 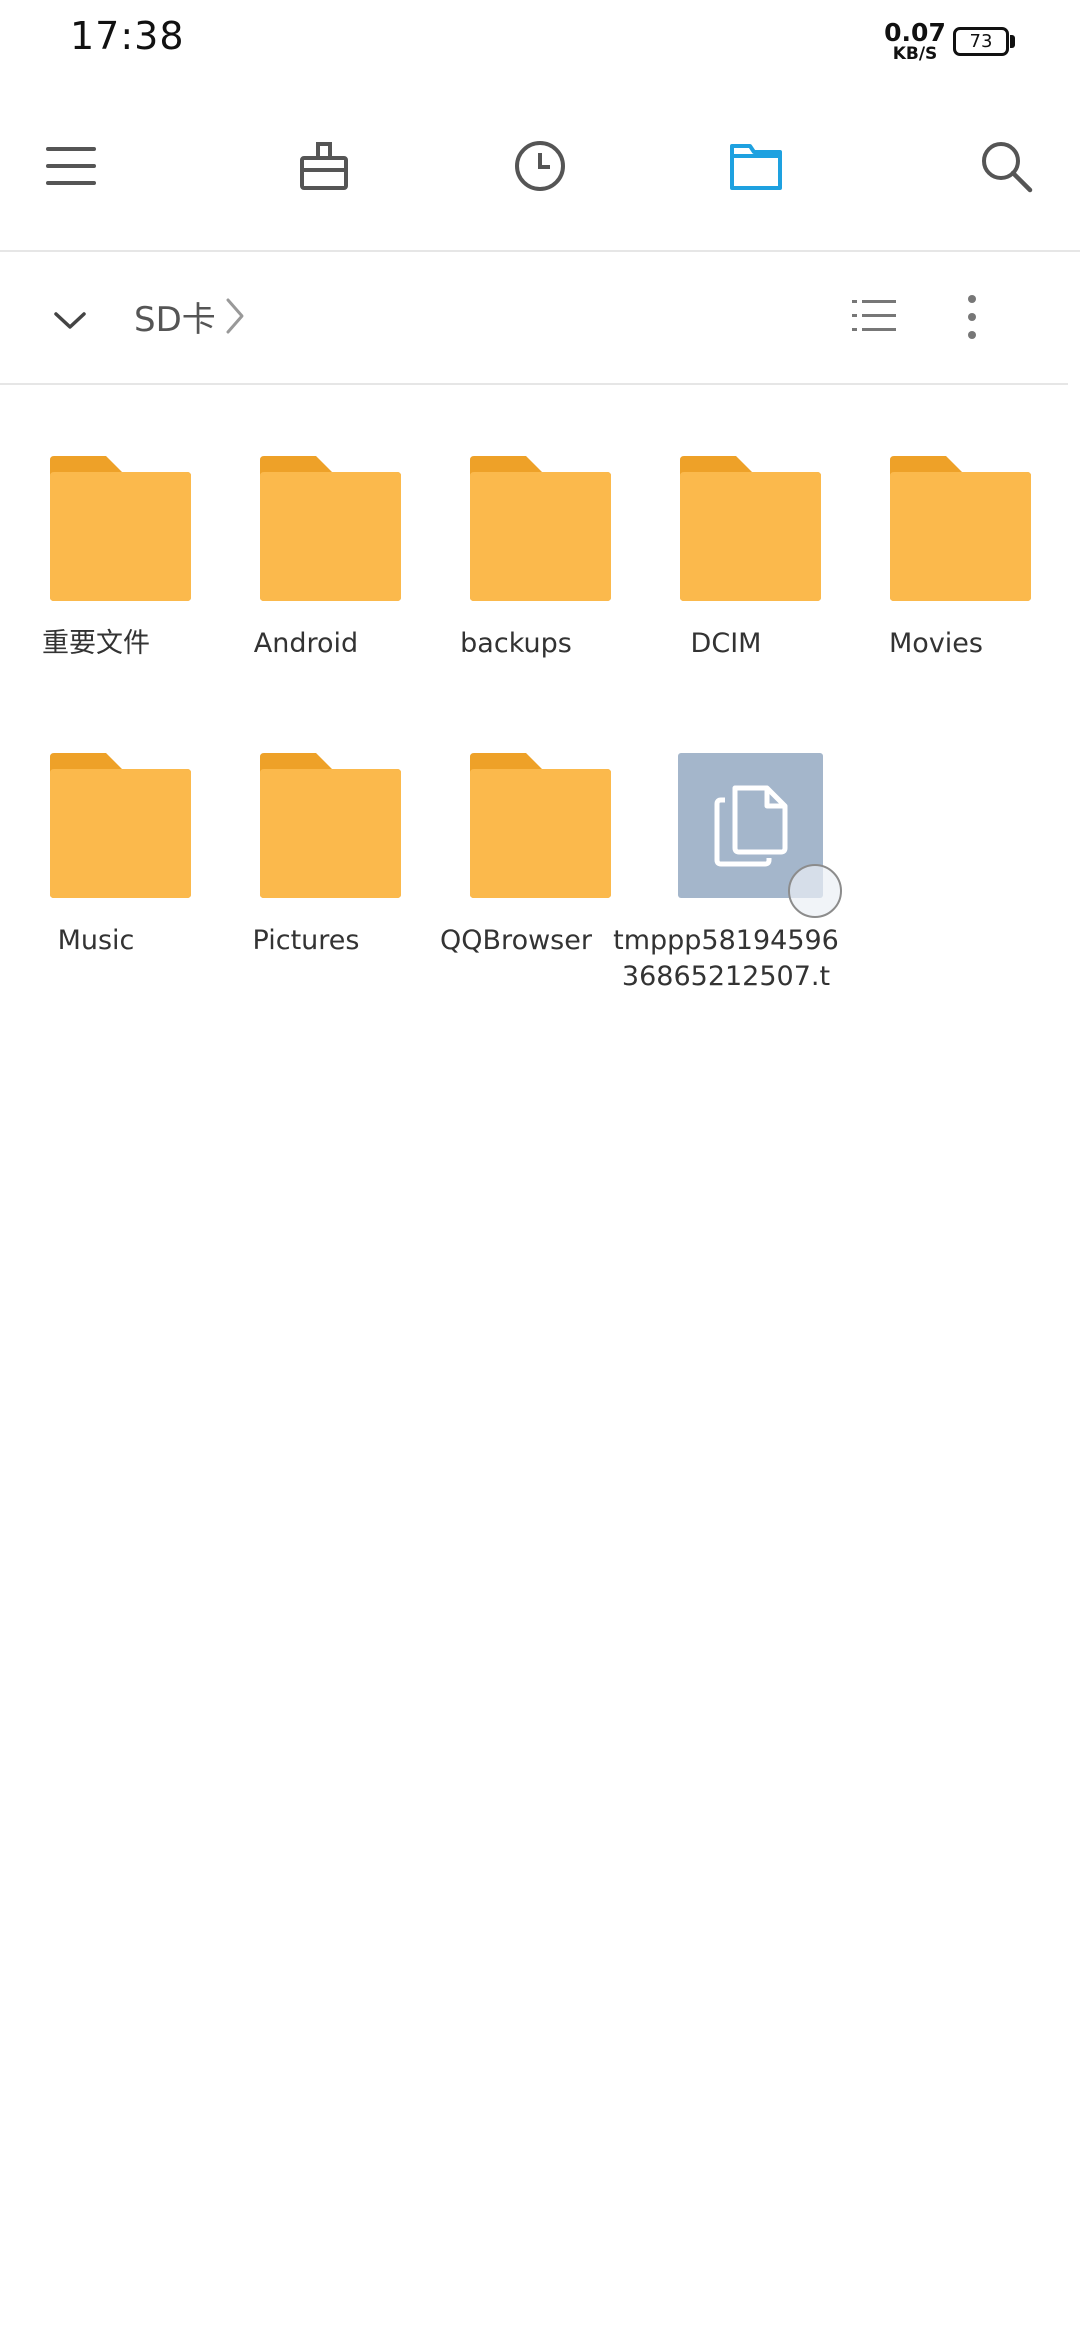 I want to click on battery-icon: 73, so click(x=981, y=41).